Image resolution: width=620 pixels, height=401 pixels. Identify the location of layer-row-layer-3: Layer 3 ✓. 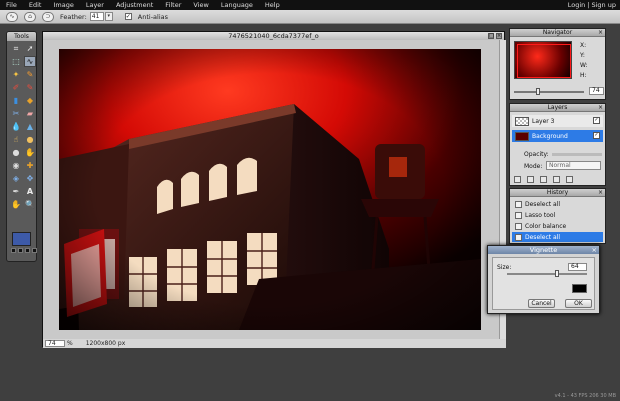
(557, 121).